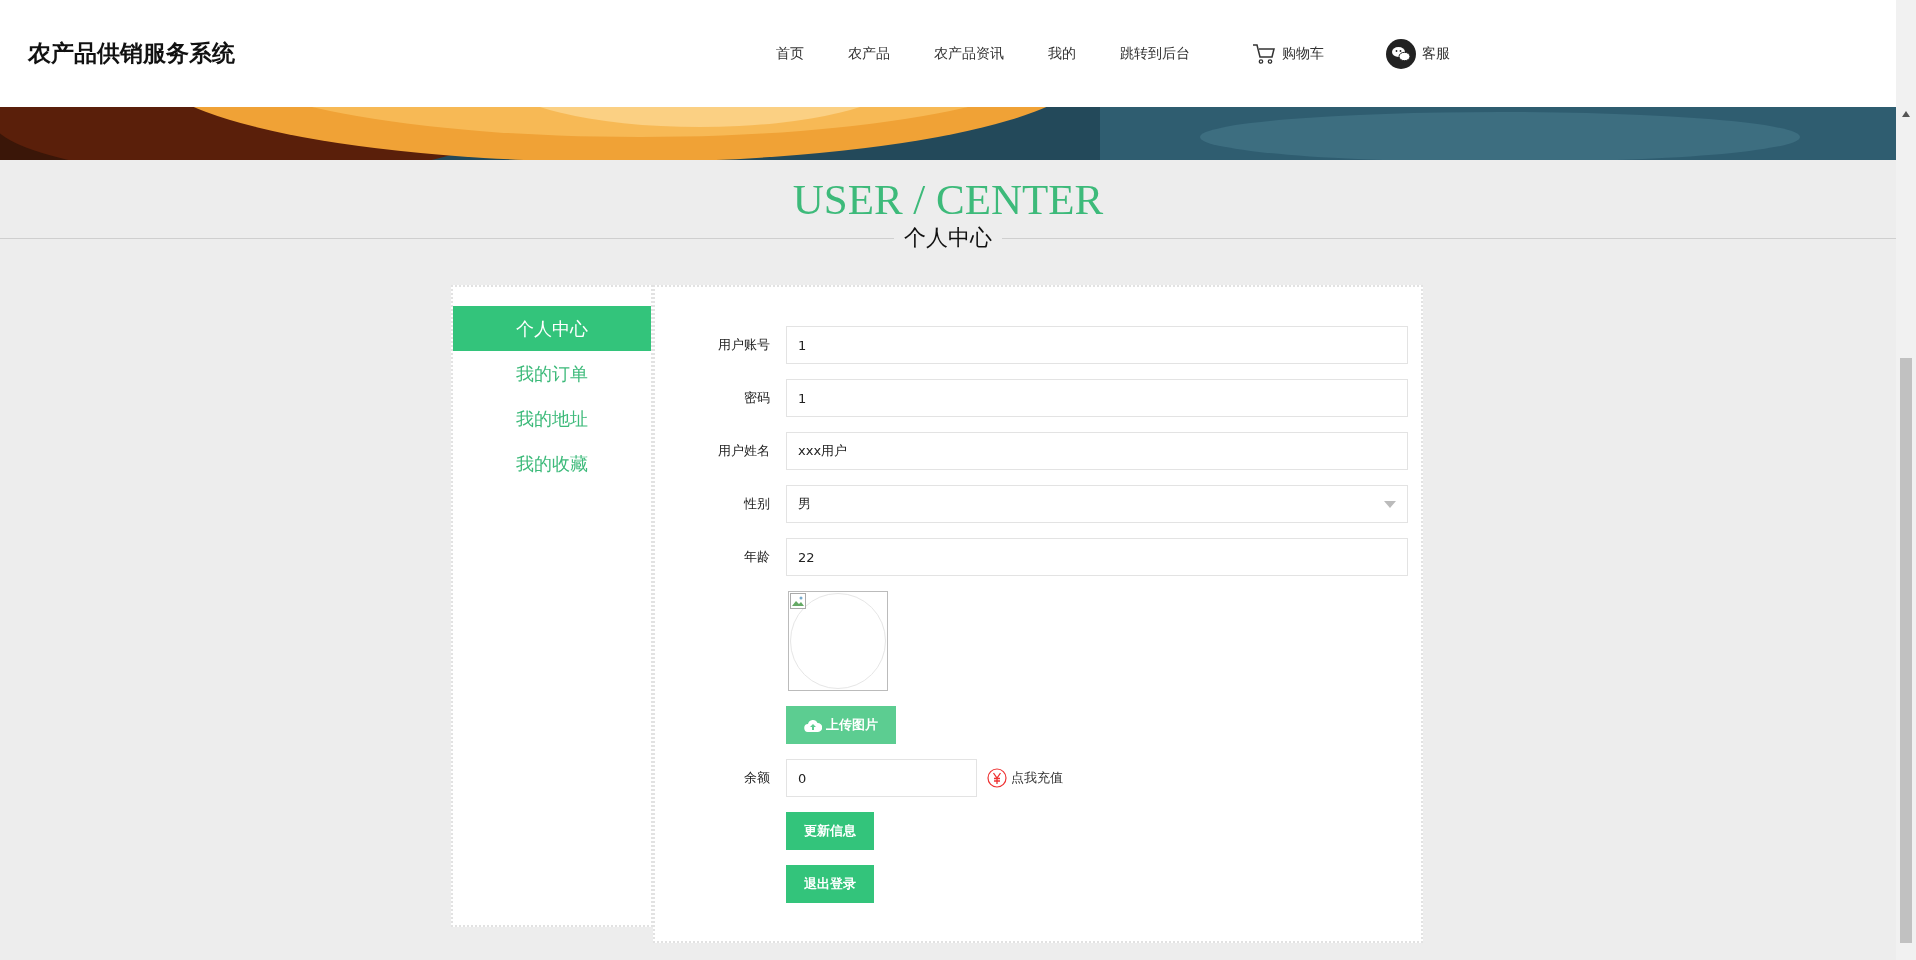 The image size is (1916, 960). What do you see at coordinates (1062, 53) in the screenshot?
I see `nav-link: 我的` at bounding box center [1062, 53].